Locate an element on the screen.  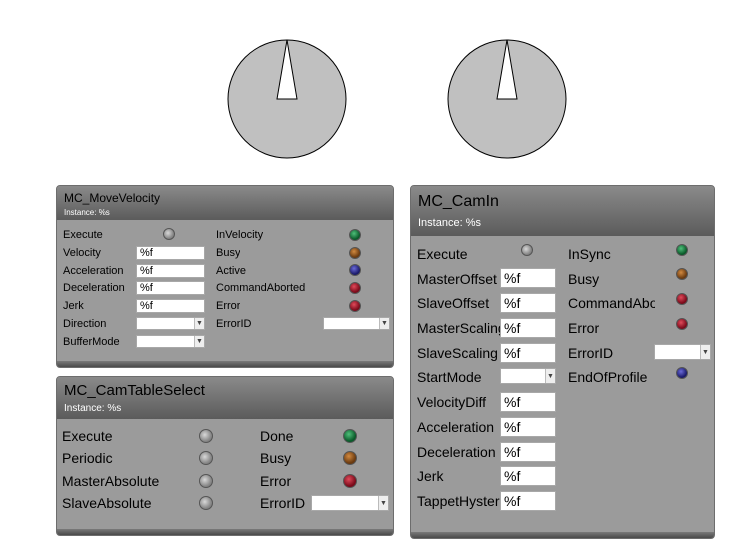
buffermode-label: BufferMode is located at coordinates (91, 342).